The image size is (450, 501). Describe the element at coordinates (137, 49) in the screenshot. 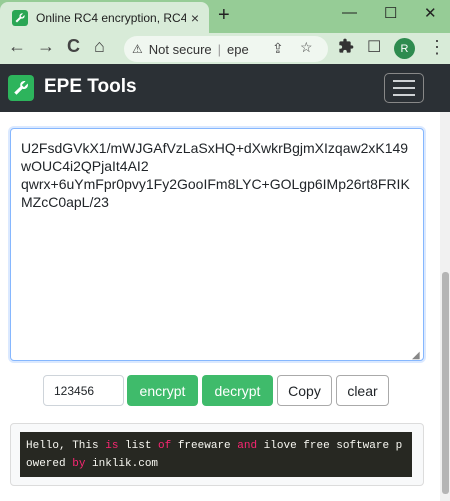

I see `warning-triangle-icon: ⚠` at that location.